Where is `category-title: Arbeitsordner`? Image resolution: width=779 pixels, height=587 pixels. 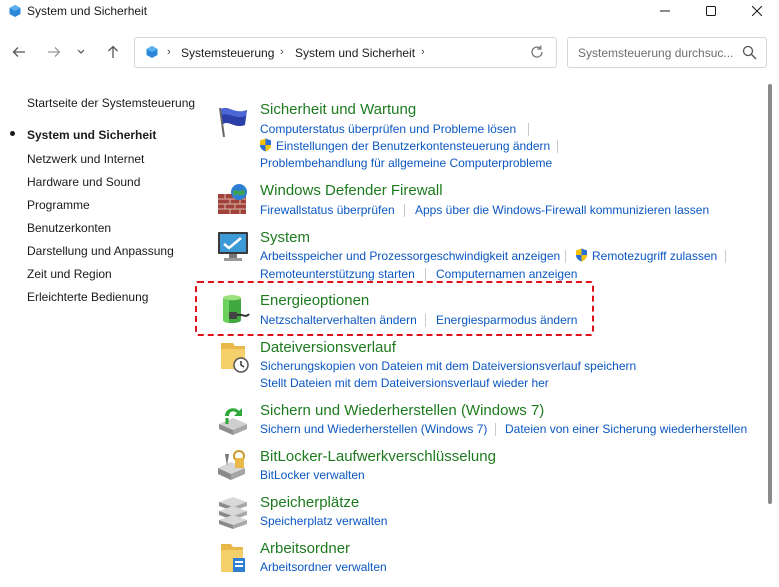
category-title: Arbeitsordner is located at coordinates (305, 548).